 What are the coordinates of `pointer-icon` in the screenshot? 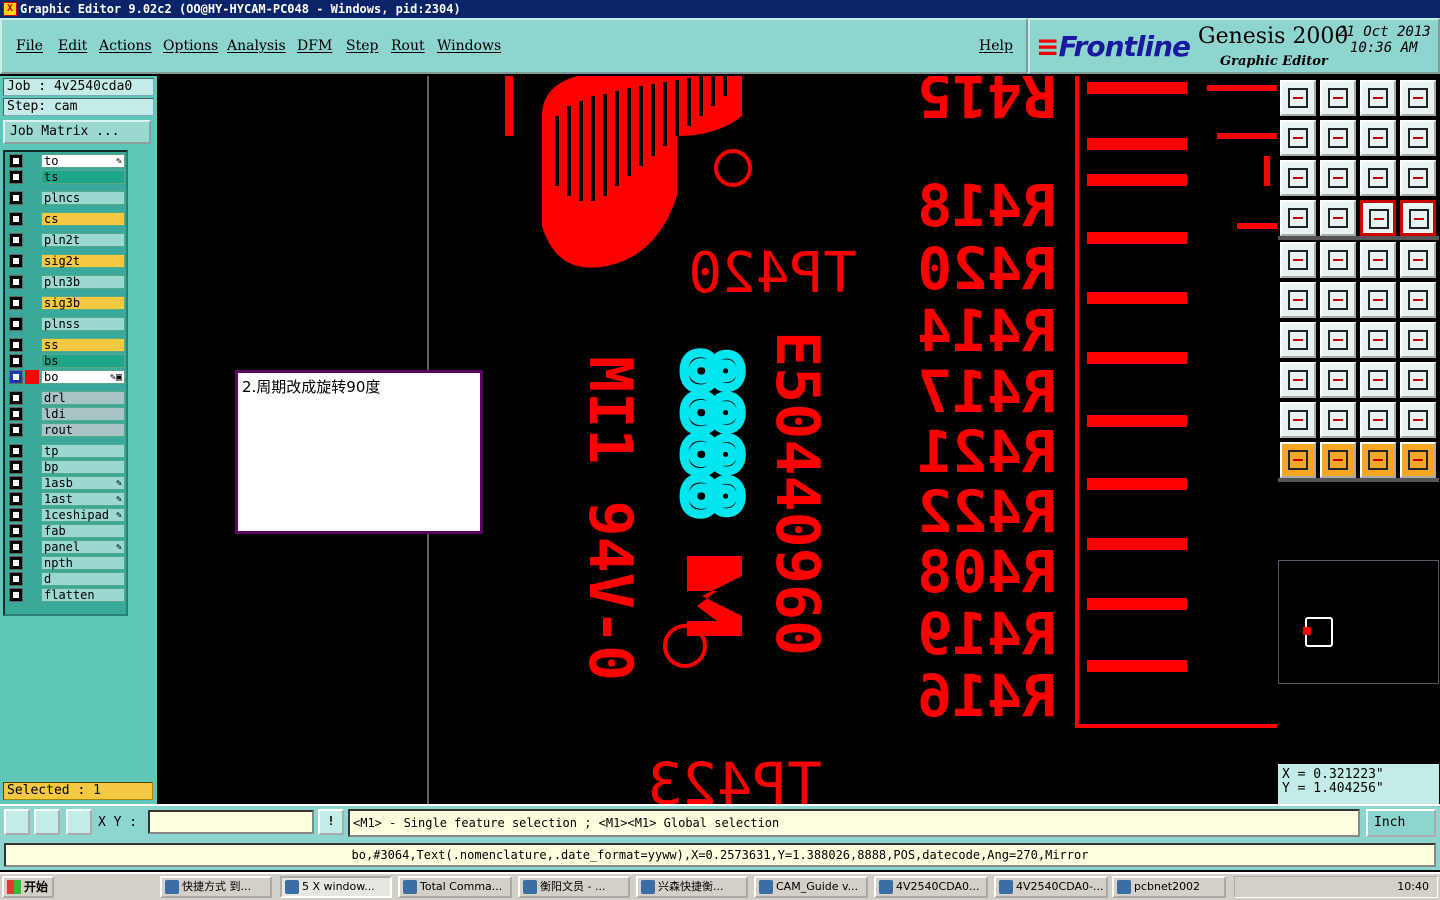 It's located at (1298, 460).